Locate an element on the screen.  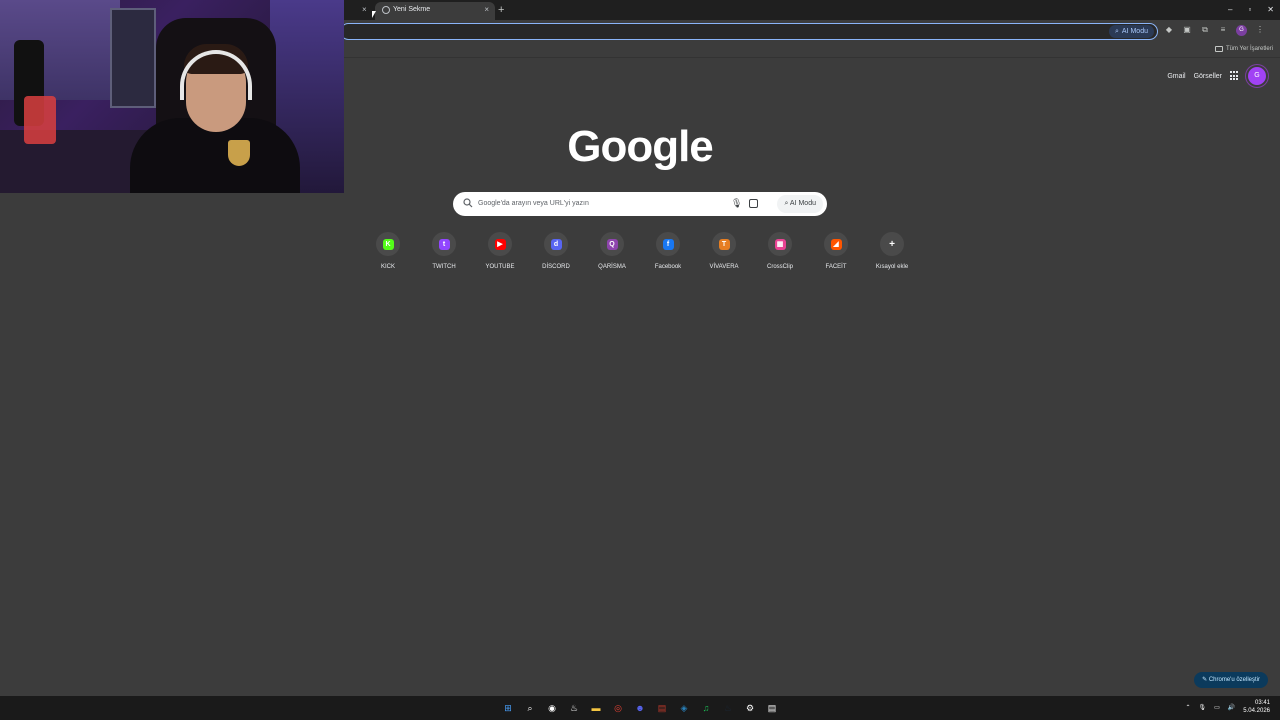
omnibox-ai-mode-button: ⌕ AI Modu is located at coordinates (1131, 31).